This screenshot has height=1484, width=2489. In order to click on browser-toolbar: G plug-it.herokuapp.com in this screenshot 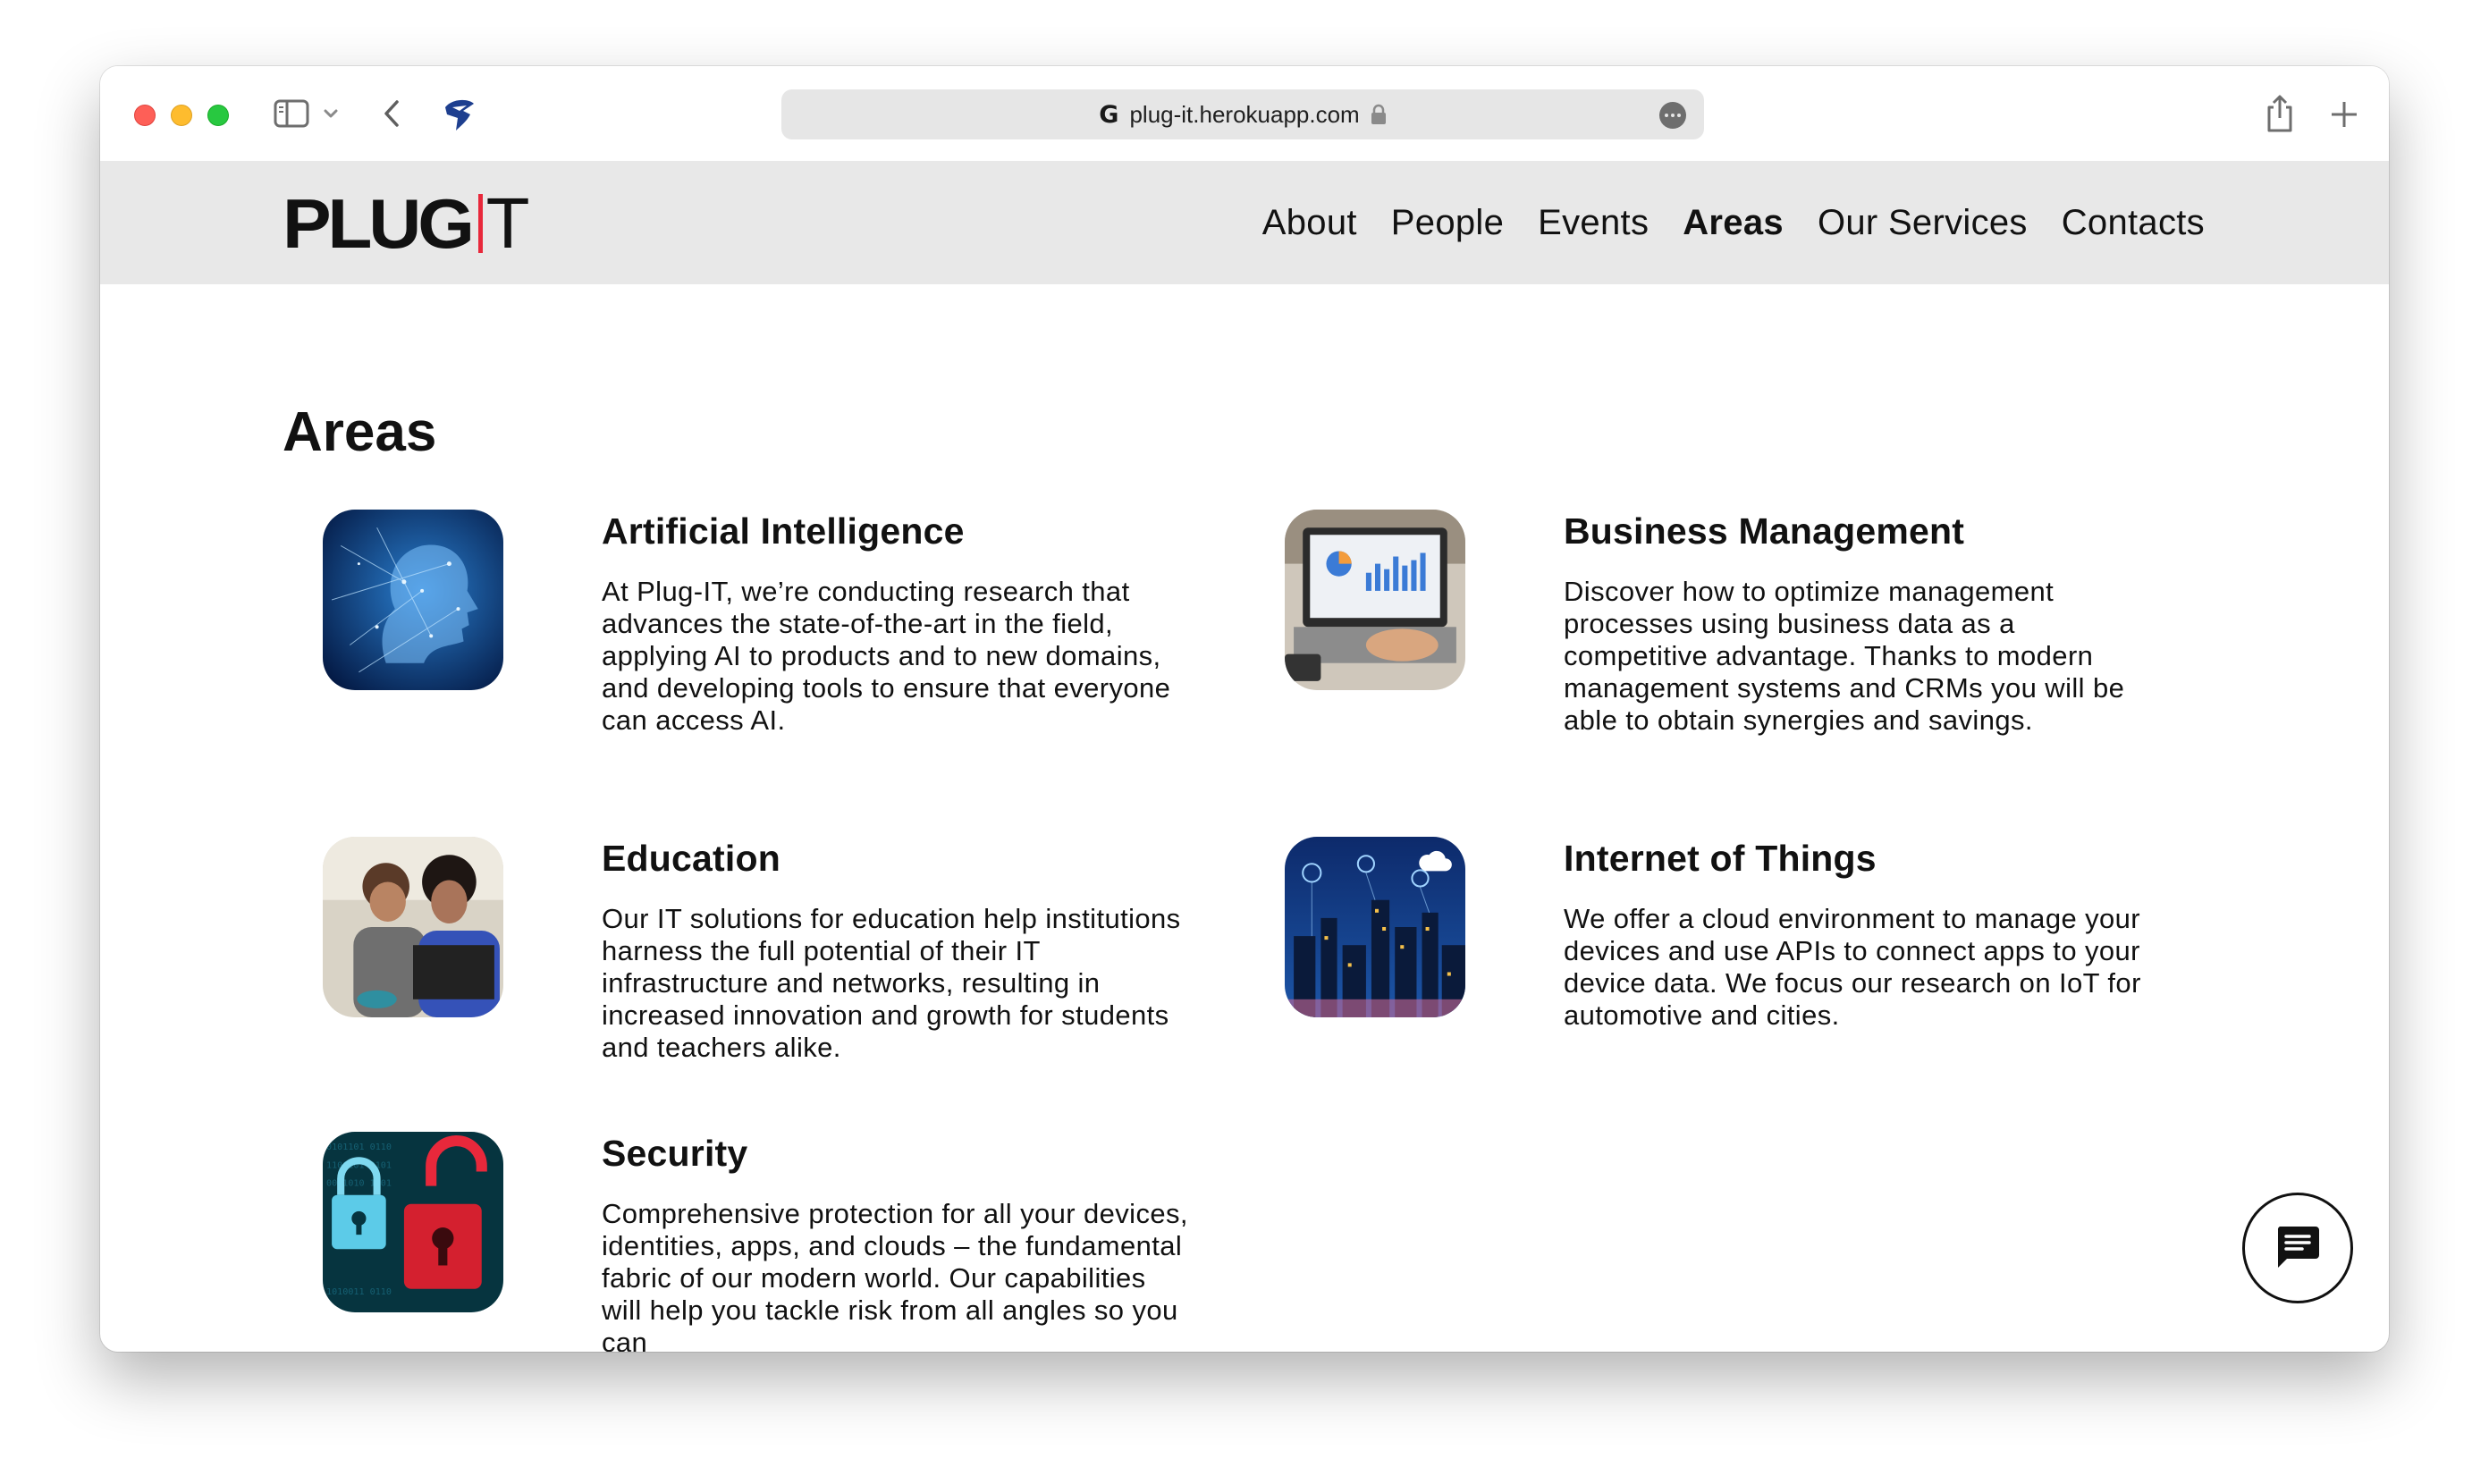, I will do `click(1244, 114)`.